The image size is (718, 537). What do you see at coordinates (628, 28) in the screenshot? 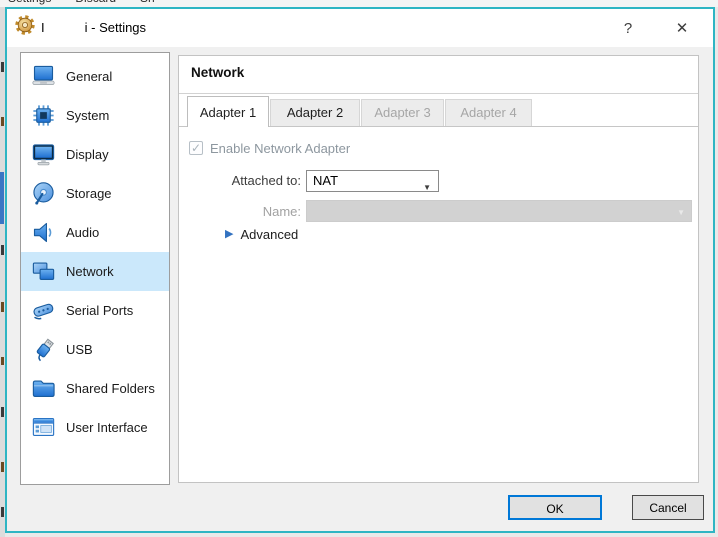
I see `help-button: ?` at bounding box center [628, 28].